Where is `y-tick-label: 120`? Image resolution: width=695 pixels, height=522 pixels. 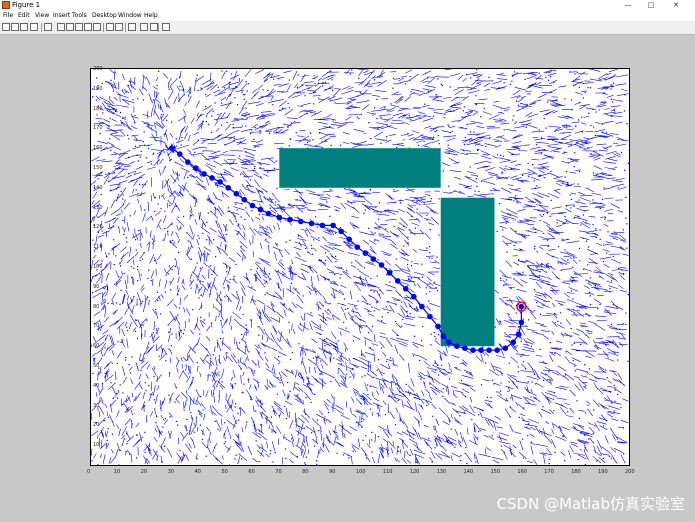 y-tick-label: 120 is located at coordinates (98, 227).